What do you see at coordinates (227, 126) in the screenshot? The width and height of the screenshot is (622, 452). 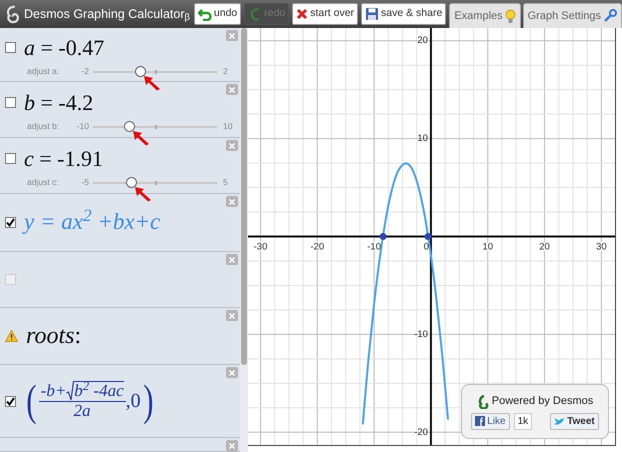 I see `slider-max: 10` at bounding box center [227, 126].